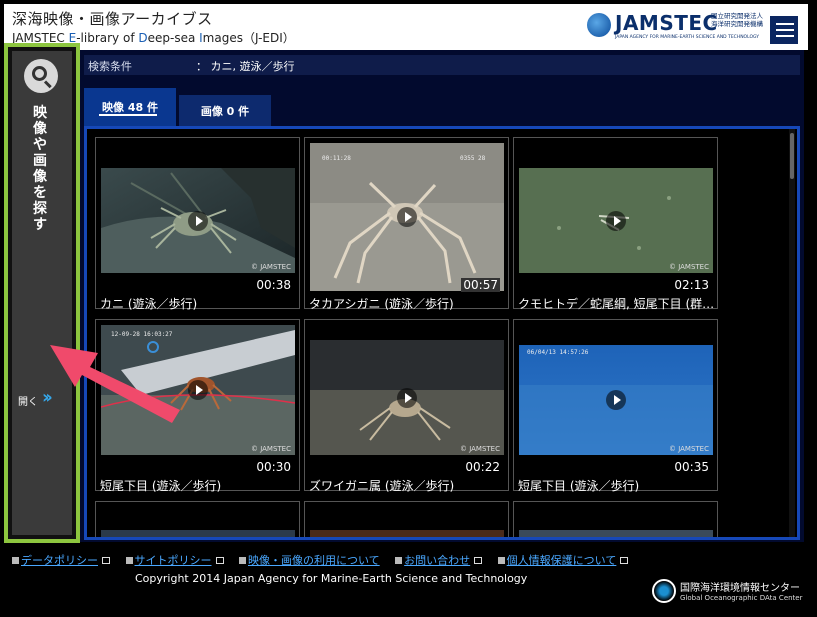  Describe the element at coordinates (248, 38) in the screenshot. I see `subtitle-part: mages（J-EDI）` at that location.